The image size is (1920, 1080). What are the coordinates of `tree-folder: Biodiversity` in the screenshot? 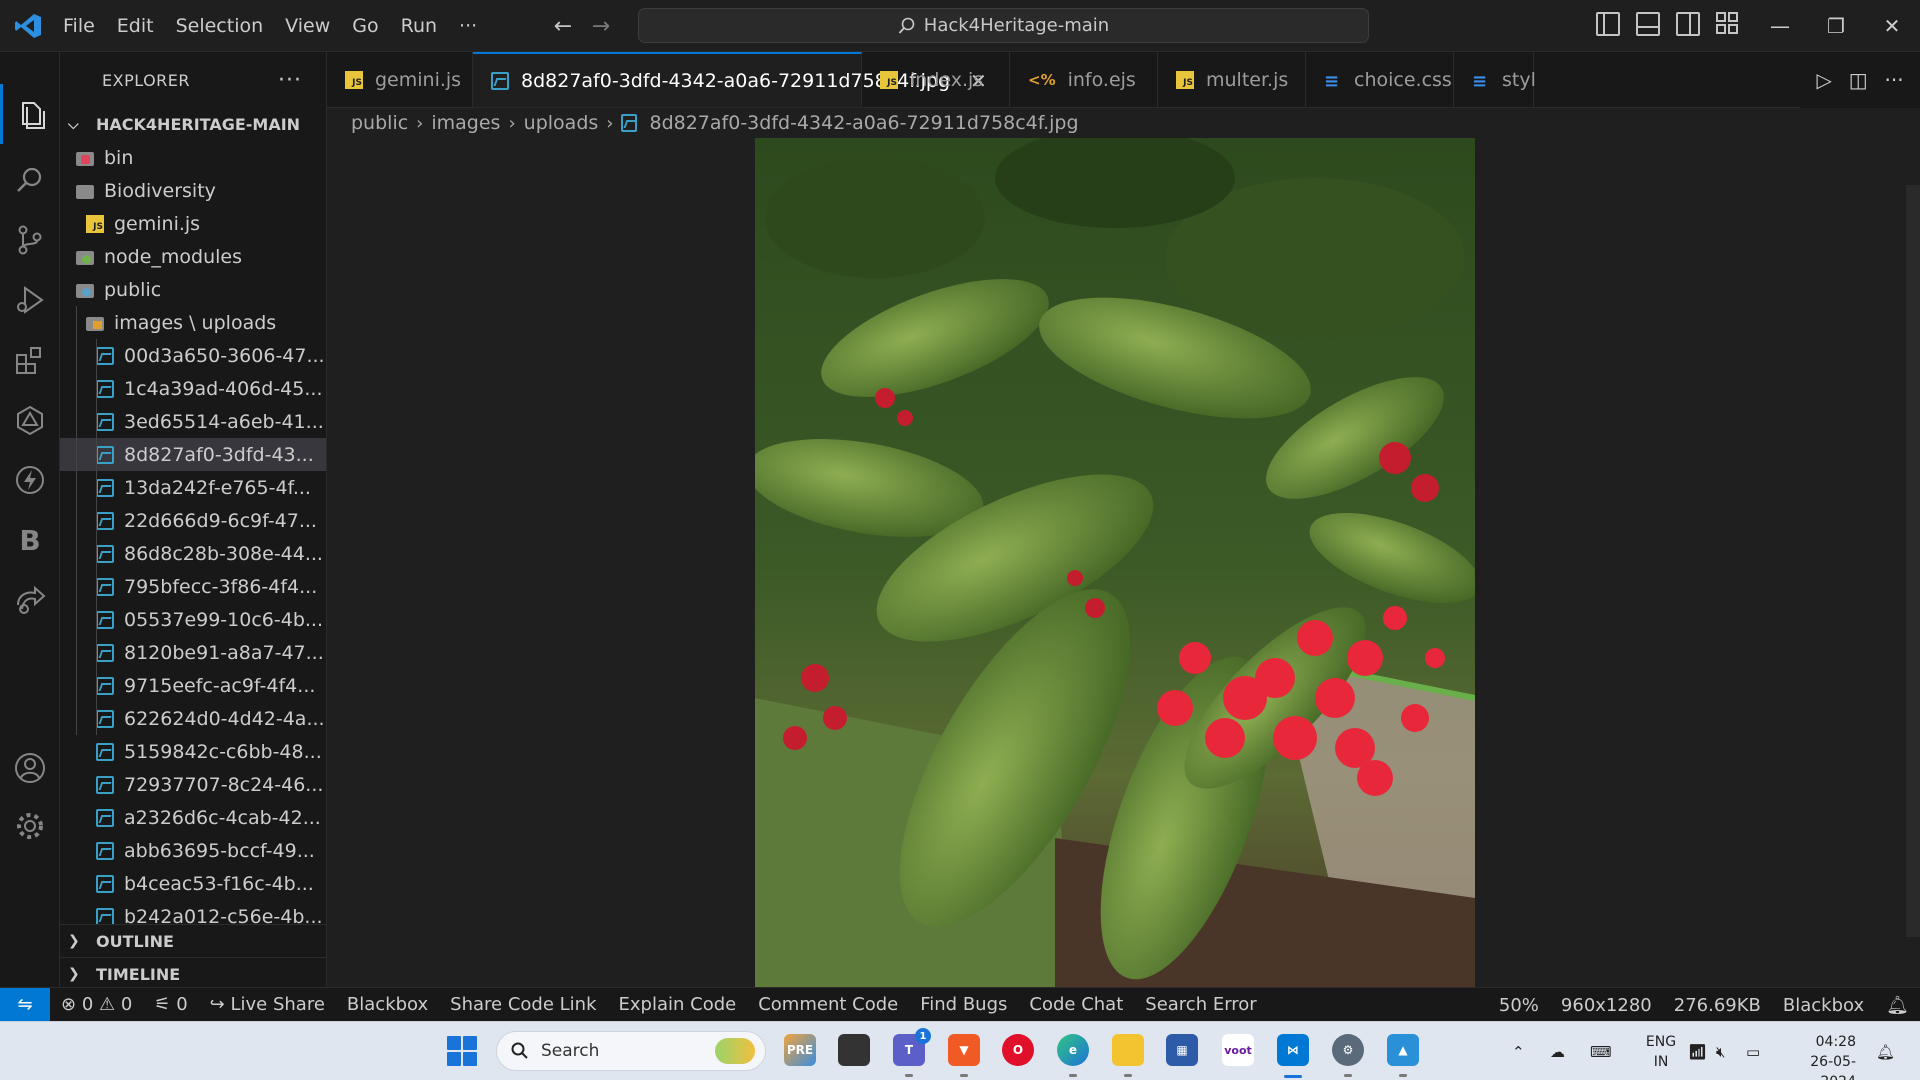 It's located at (193, 190).